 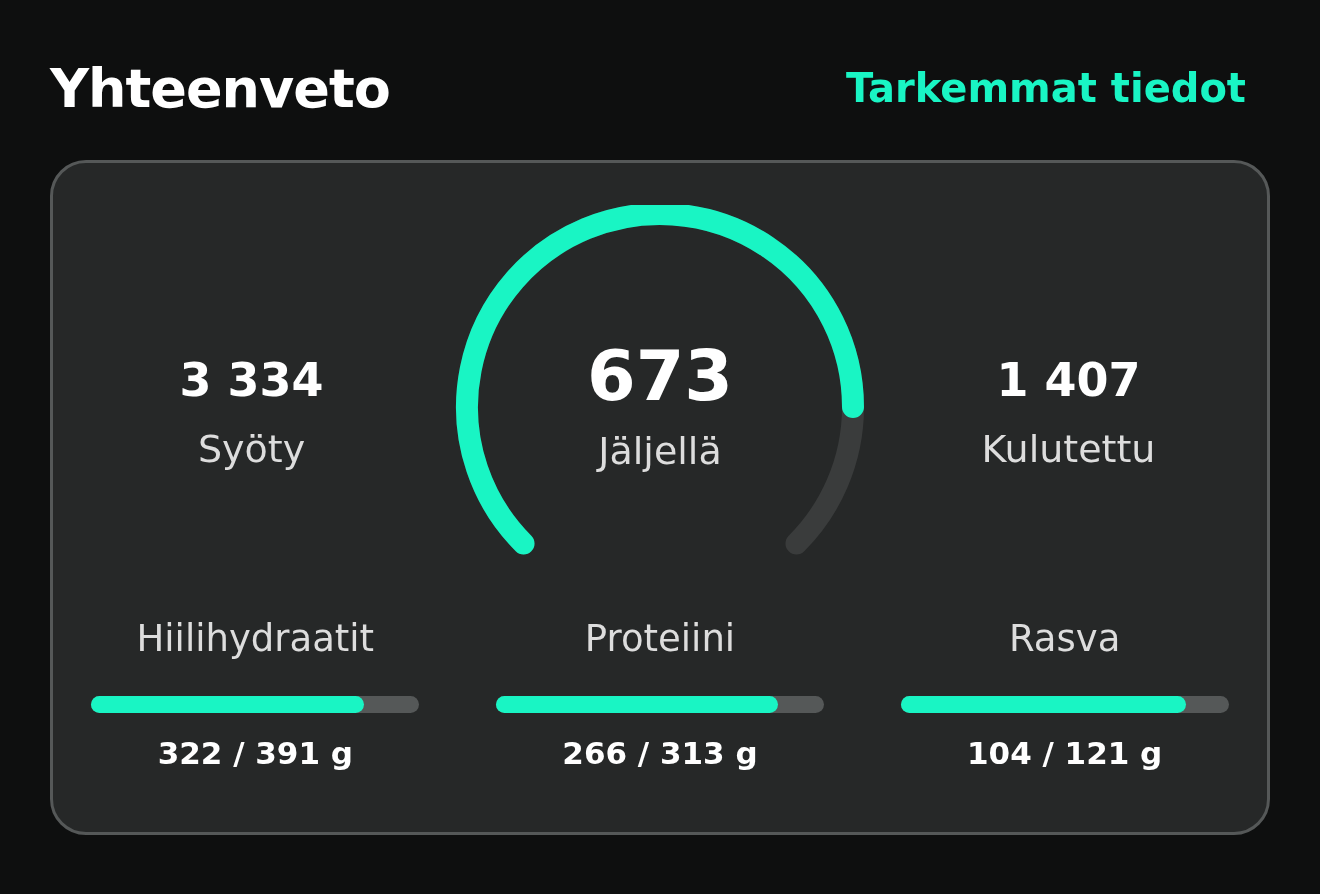 What do you see at coordinates (1068, 380) in the screenshot?
I see `stat-value: 1 407` at bounding box center [1068, 380].